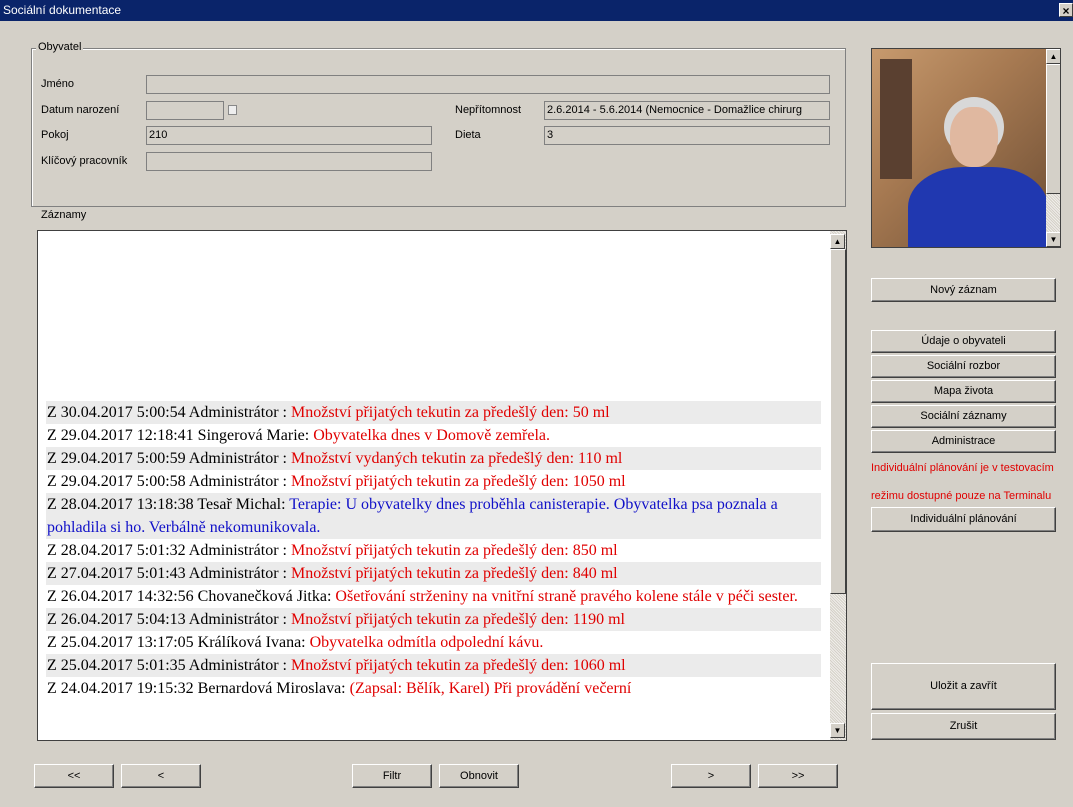  I want to click on record-header: Z 27.04.2017 5:01:43 Administrátor :, so click(169, 573).